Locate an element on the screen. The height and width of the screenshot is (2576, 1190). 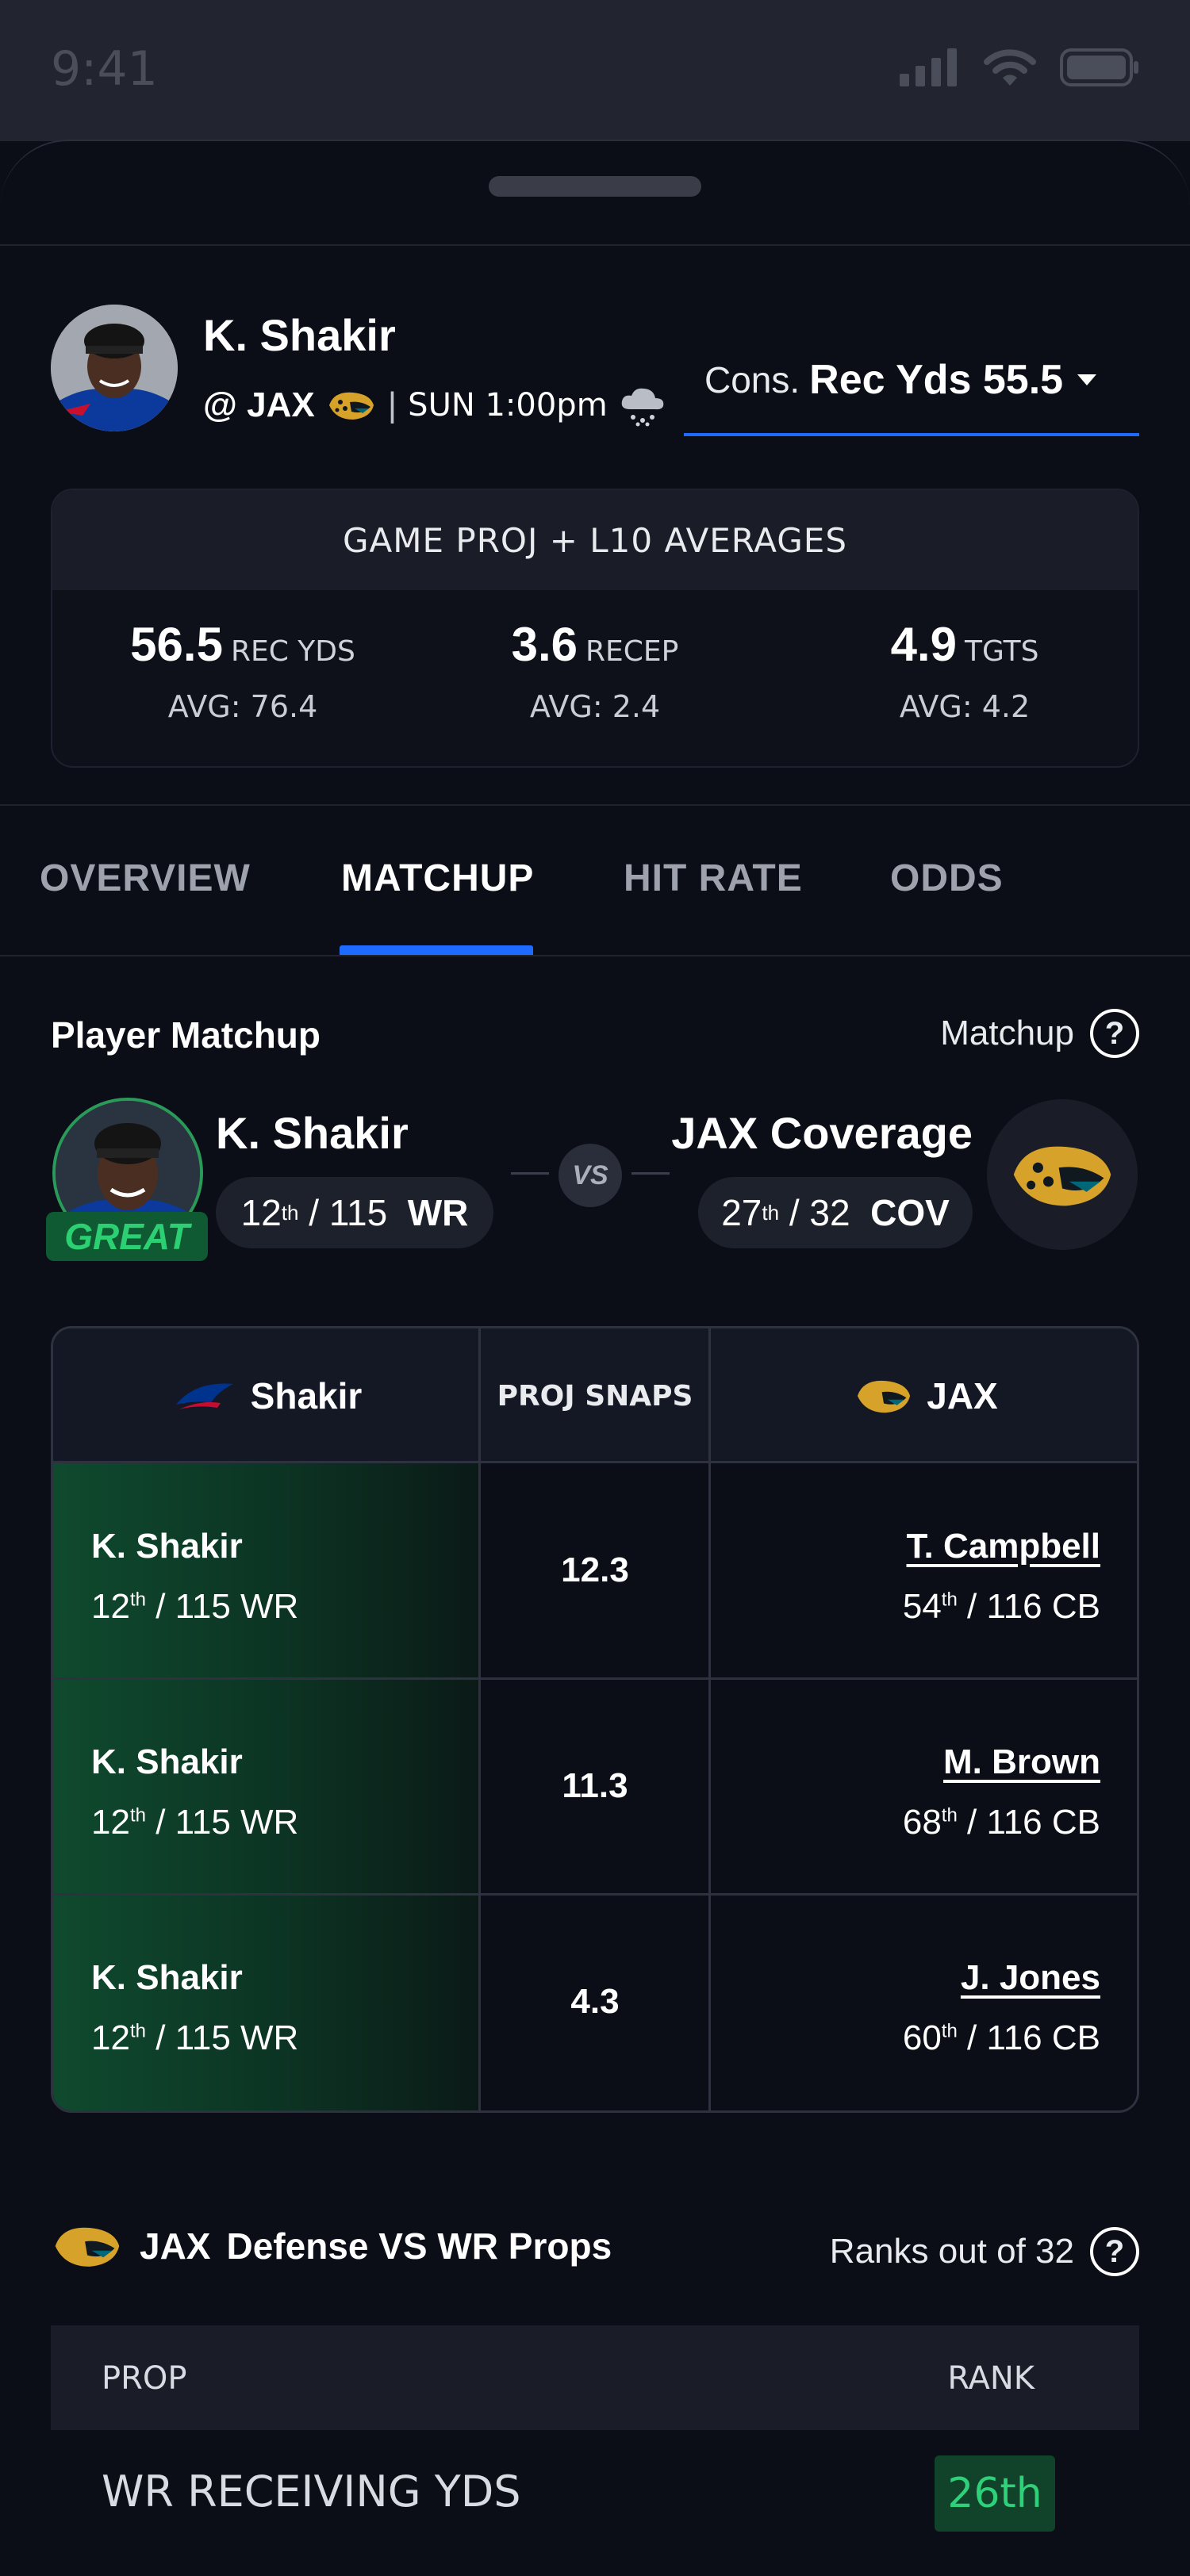
player-rank-pill: 12th / 115 WR is located at coordinates (354, 1212).